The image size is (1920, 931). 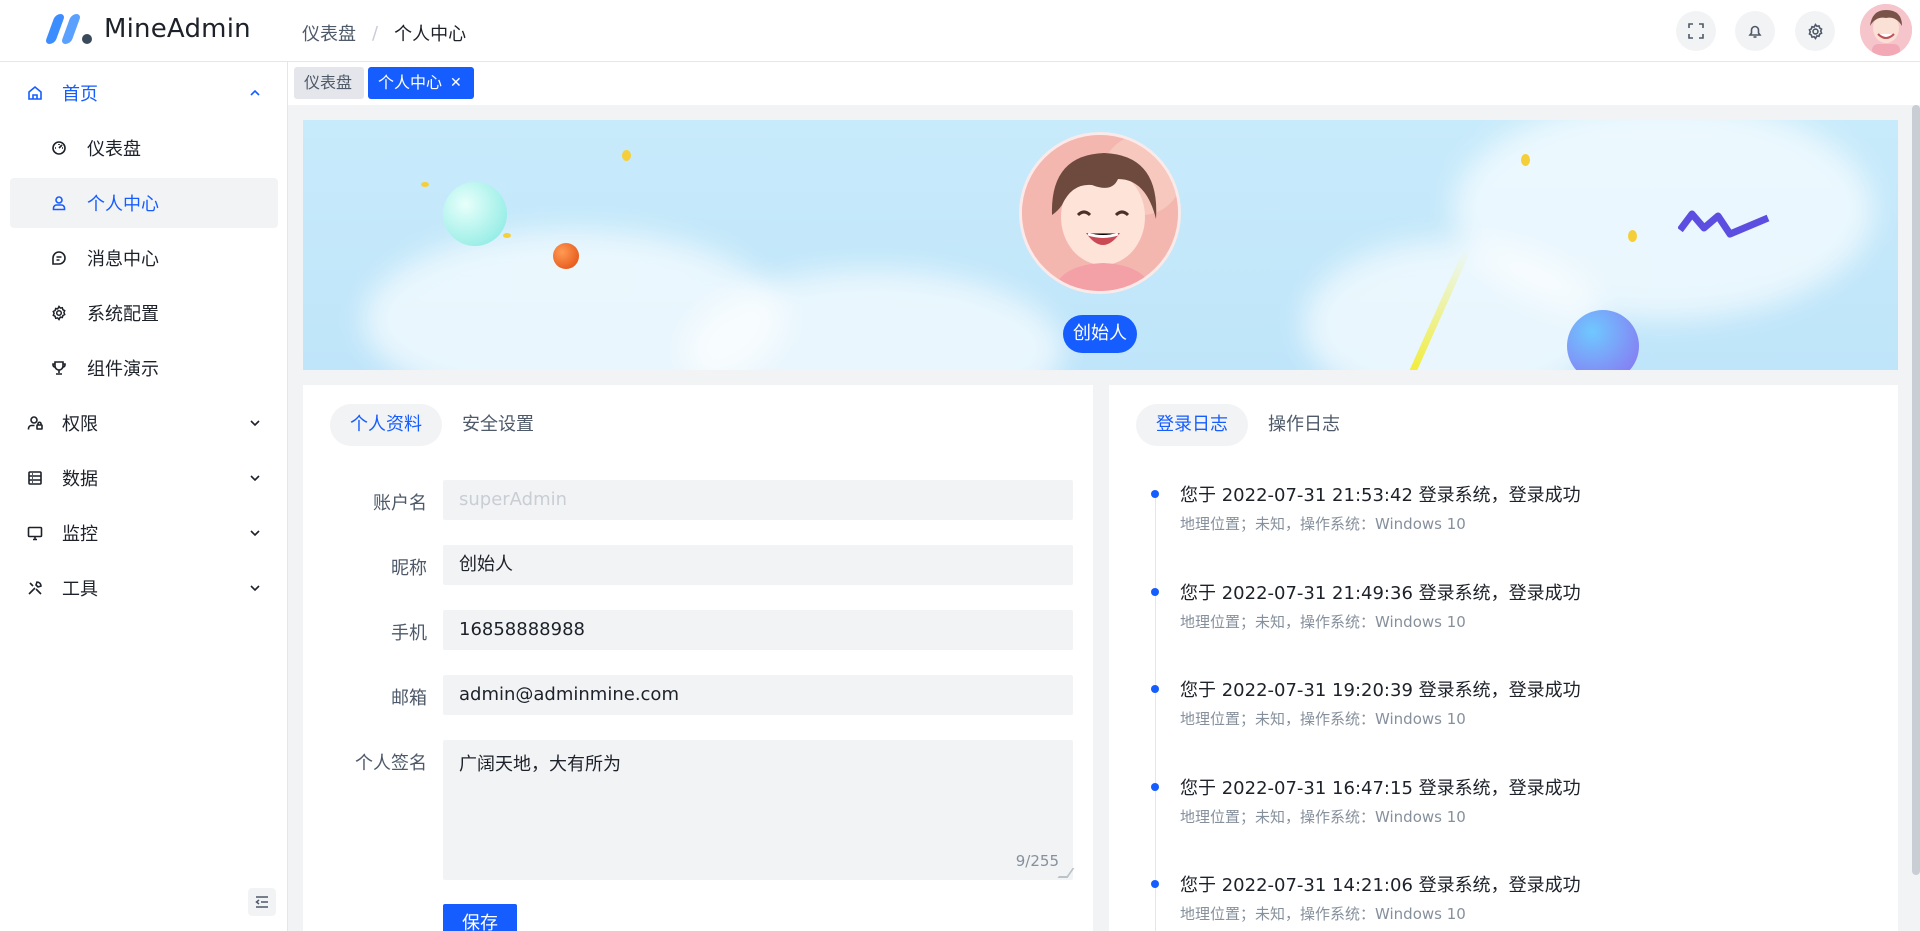 I want to click on sidebar-item-label: 个人中心, so click(x=123, y=204).